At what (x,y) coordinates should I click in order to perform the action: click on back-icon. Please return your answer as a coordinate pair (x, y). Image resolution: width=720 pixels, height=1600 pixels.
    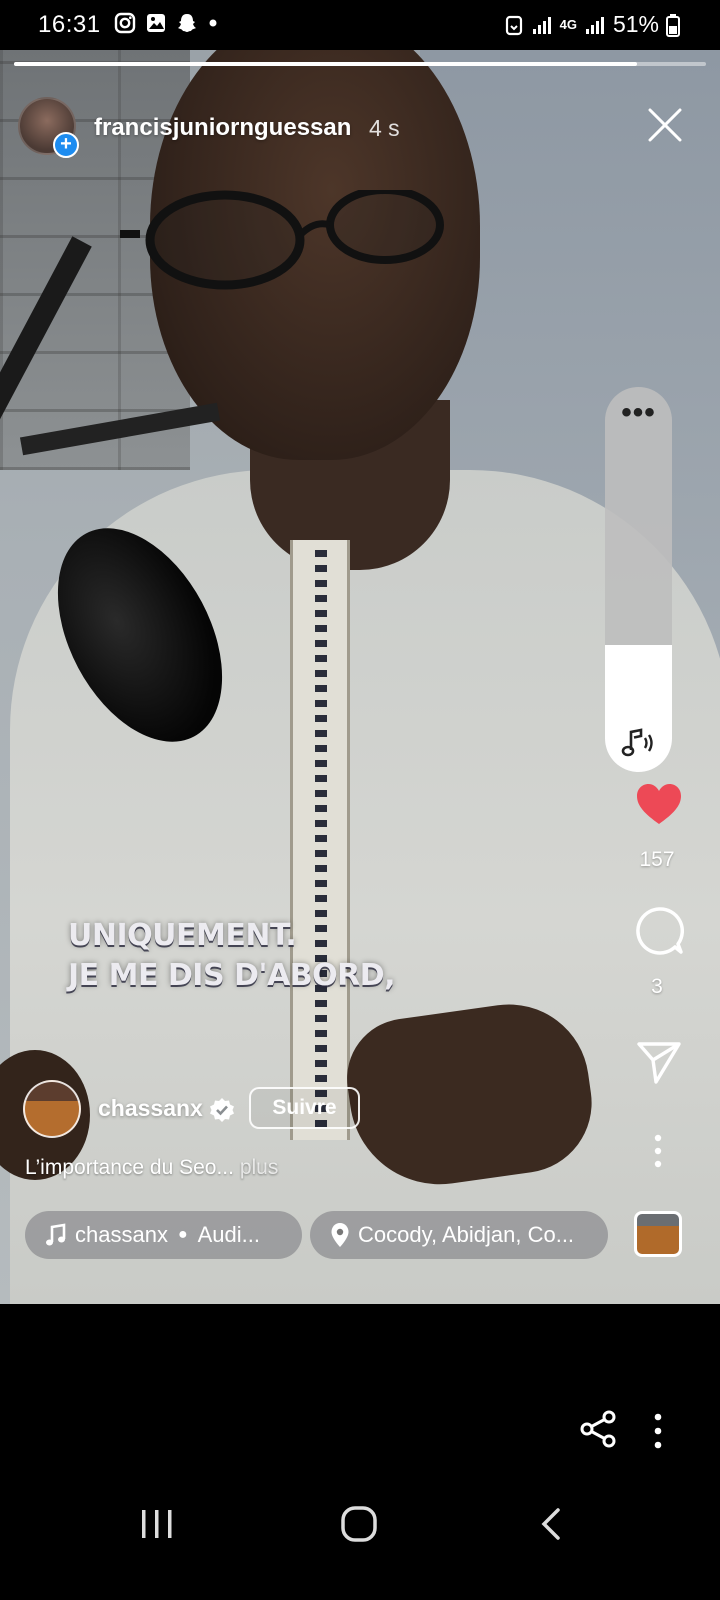
    Looking at the image, I should click on (555, 1524).